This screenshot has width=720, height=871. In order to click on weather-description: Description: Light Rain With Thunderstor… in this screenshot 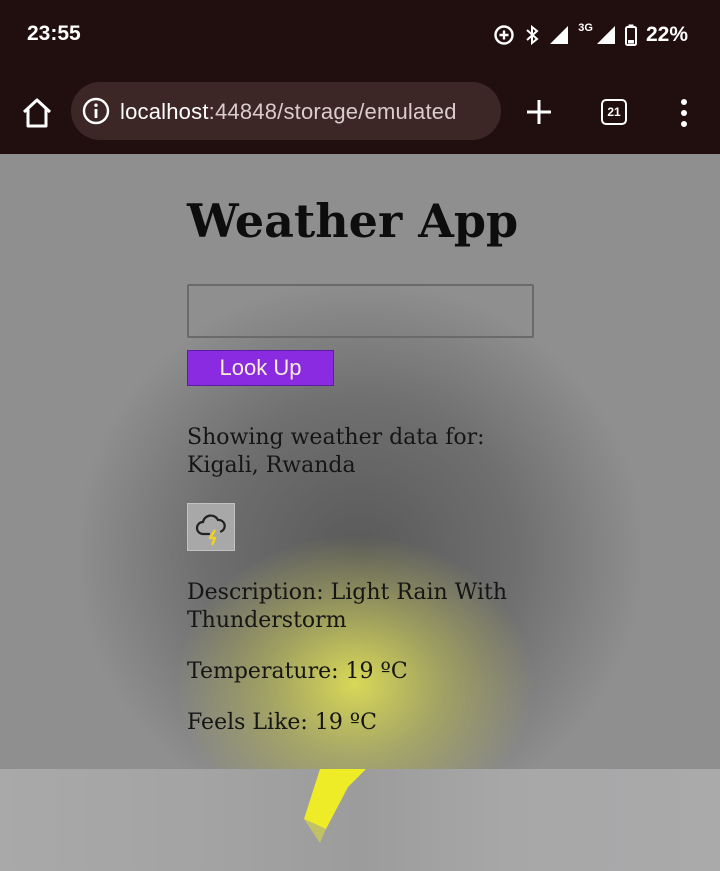, I will do `click(347, 606)`.